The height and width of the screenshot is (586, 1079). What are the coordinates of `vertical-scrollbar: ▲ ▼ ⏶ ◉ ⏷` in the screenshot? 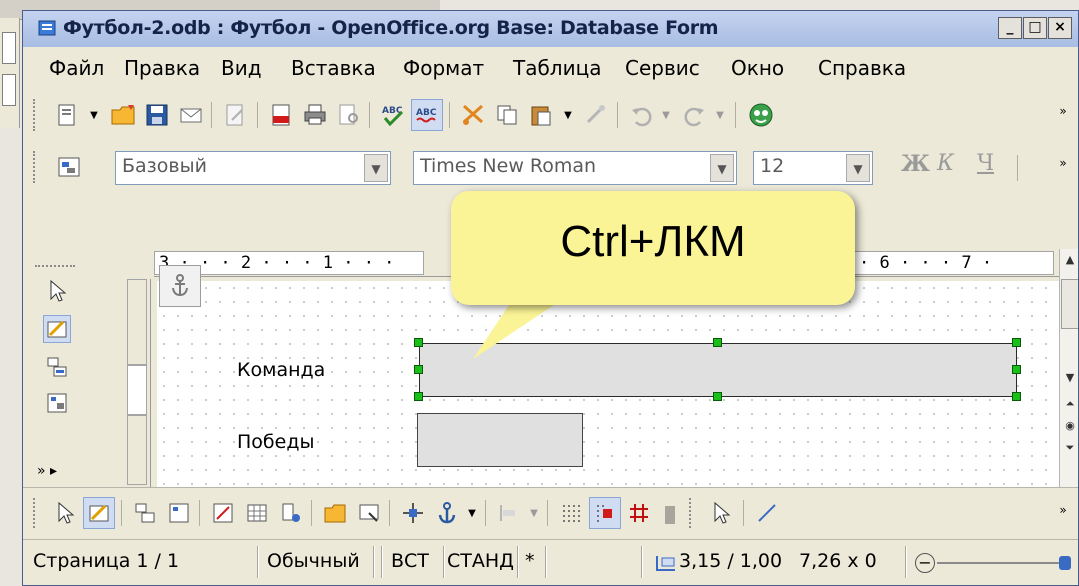 It's located at (1068, 368).